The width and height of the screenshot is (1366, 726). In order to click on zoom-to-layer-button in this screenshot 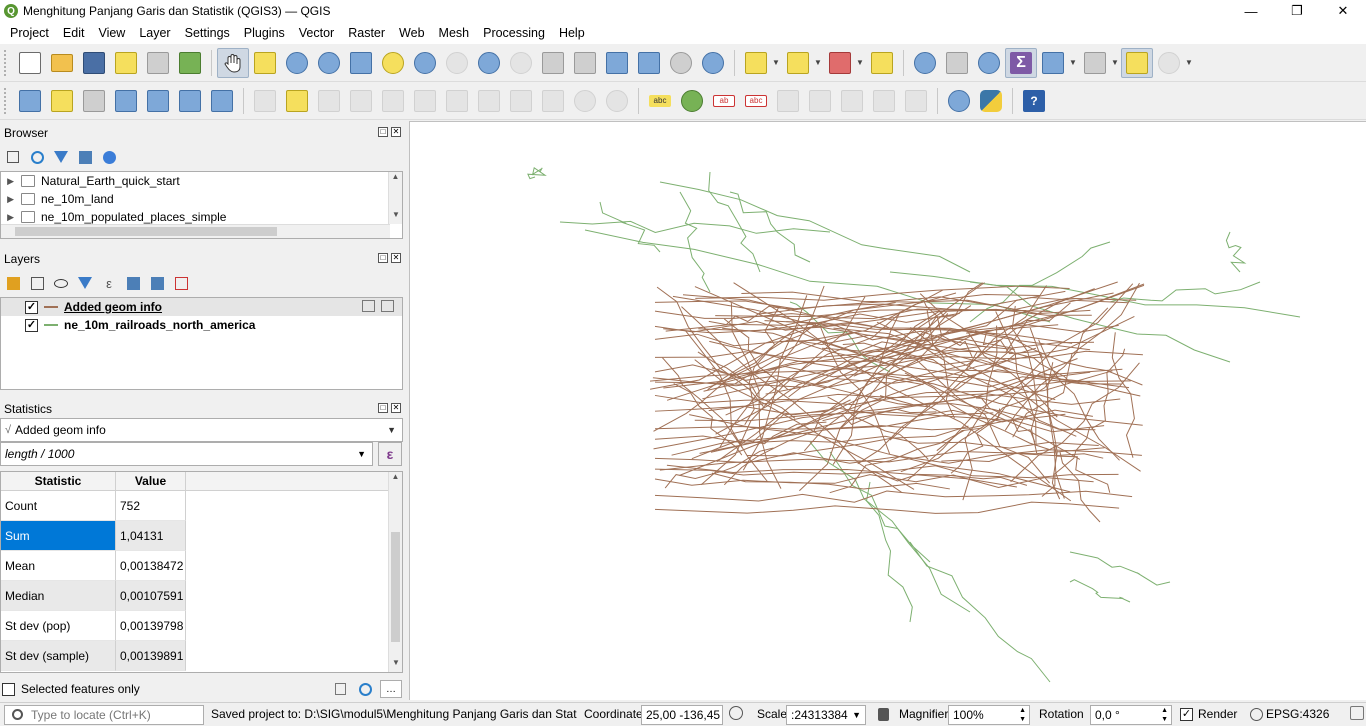, I will do `click(425, 63)`.